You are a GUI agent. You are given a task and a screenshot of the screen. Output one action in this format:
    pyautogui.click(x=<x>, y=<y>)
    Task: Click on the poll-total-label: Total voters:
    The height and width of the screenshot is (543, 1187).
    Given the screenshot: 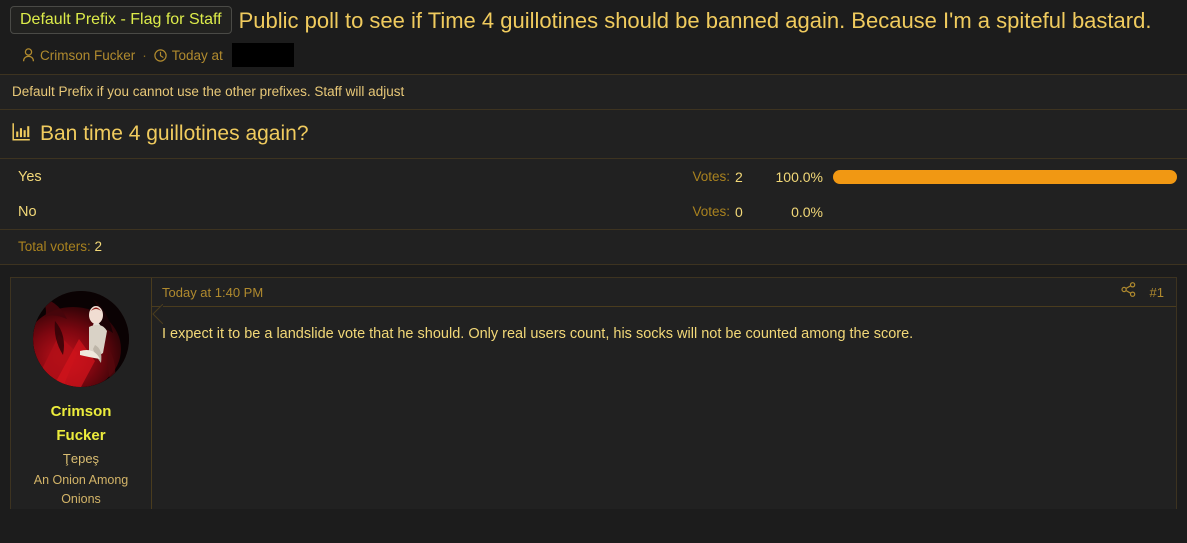 What is the action you would take?
    pyautogui.click(x=54, y=246)
    